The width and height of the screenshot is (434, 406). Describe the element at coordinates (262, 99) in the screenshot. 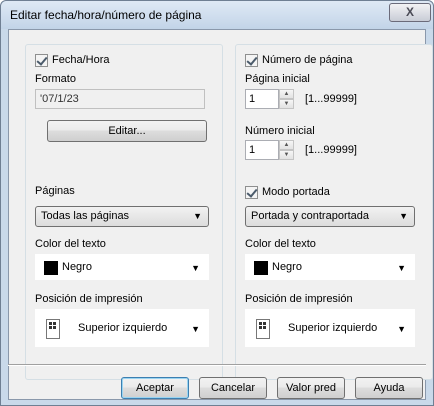

I see `pagina-inicial-input: 1` at that location.